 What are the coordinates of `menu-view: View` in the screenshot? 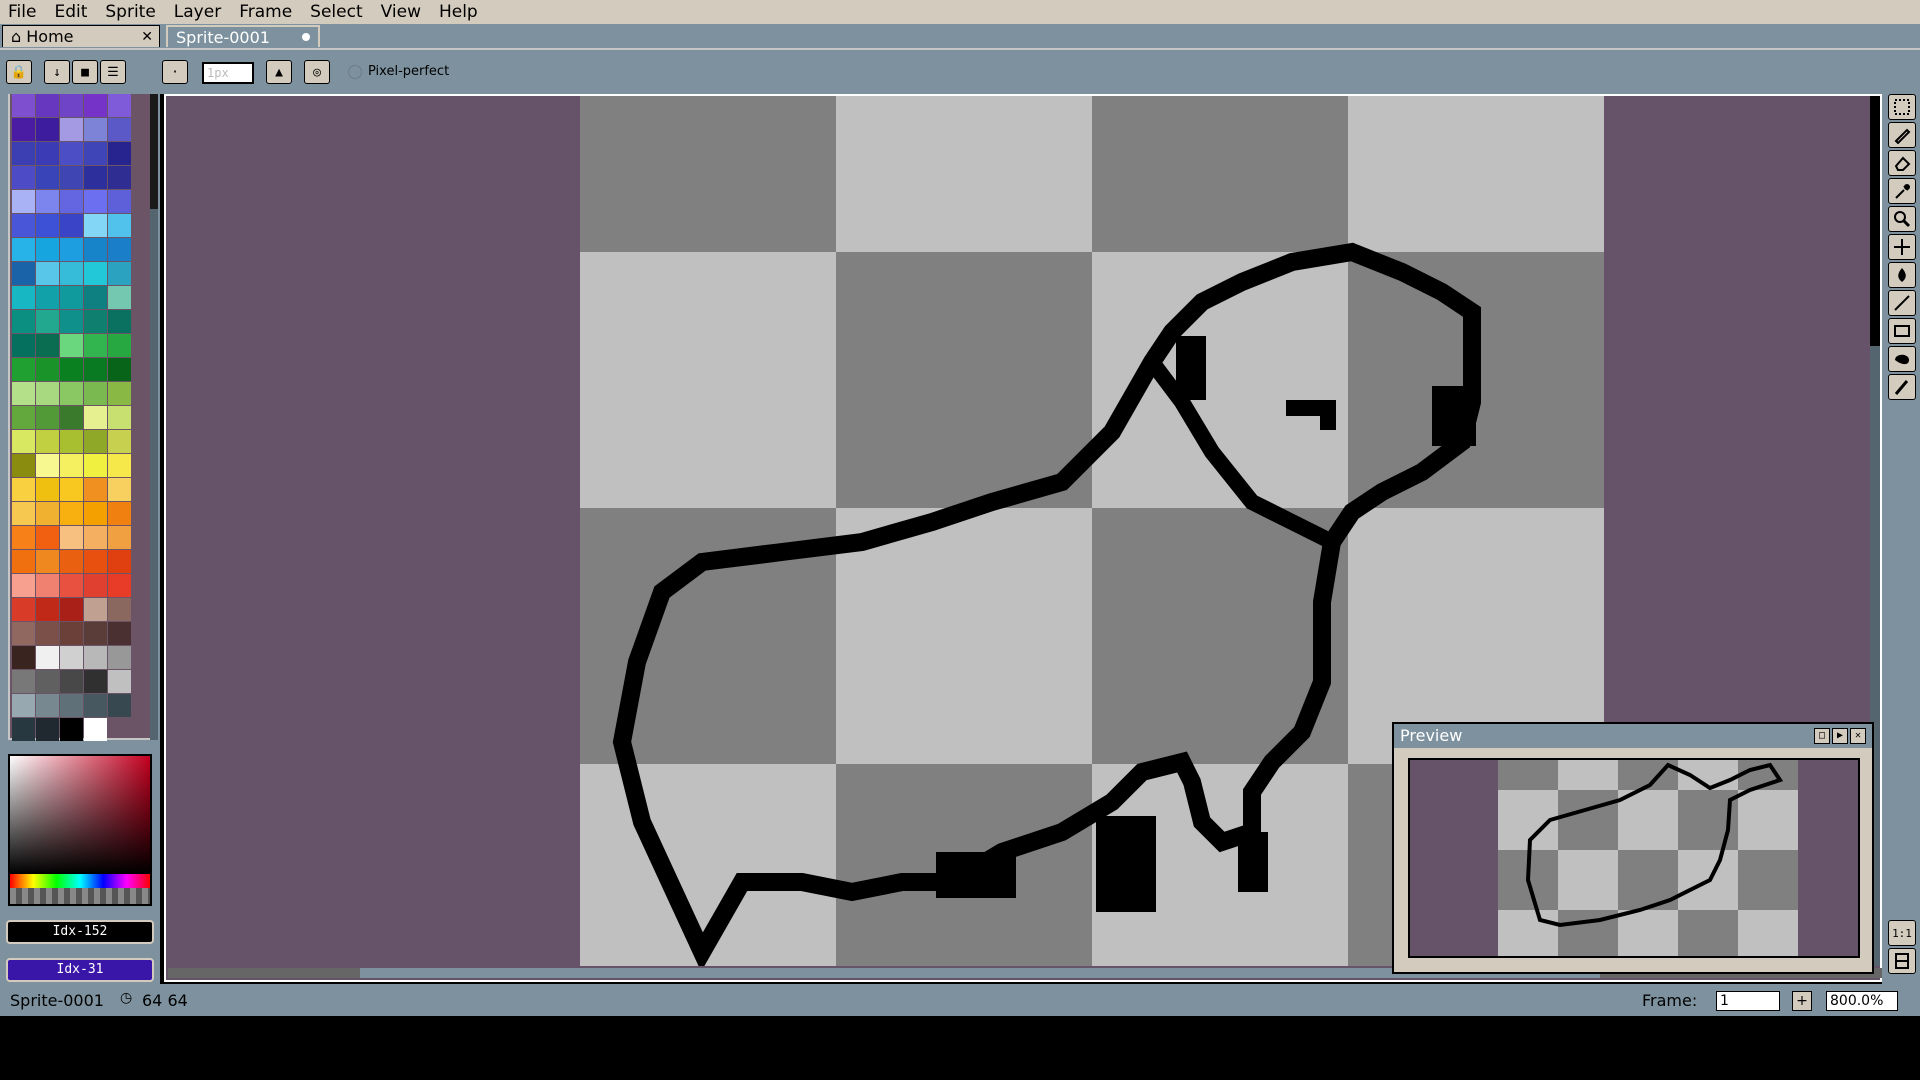 It's located at (402, 12).